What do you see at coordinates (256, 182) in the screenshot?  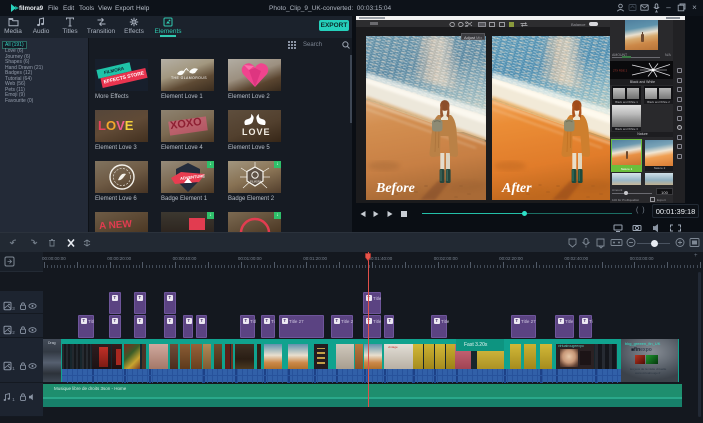 I see `svg-text: FILMORA` at bounding box center [256, 182].